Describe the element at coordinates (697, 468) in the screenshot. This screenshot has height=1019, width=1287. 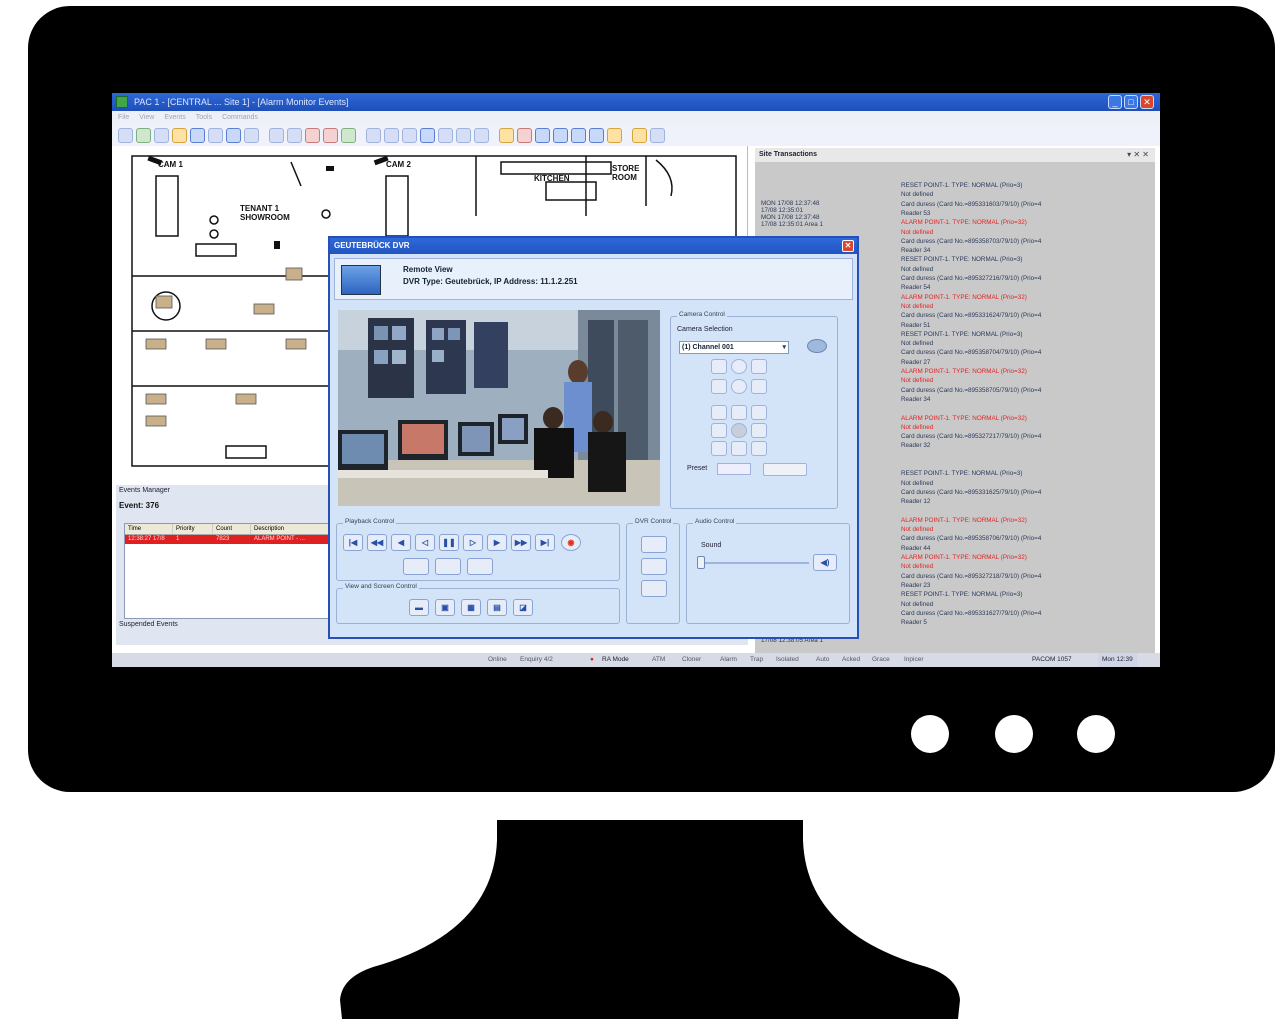
I see `preset-label: Preset` at that location.